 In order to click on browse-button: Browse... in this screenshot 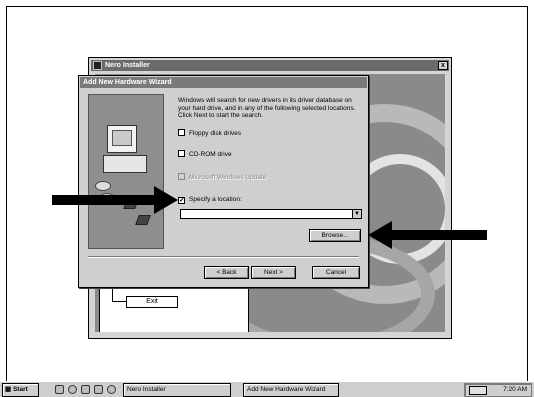, I will do `click(335, 235)`.